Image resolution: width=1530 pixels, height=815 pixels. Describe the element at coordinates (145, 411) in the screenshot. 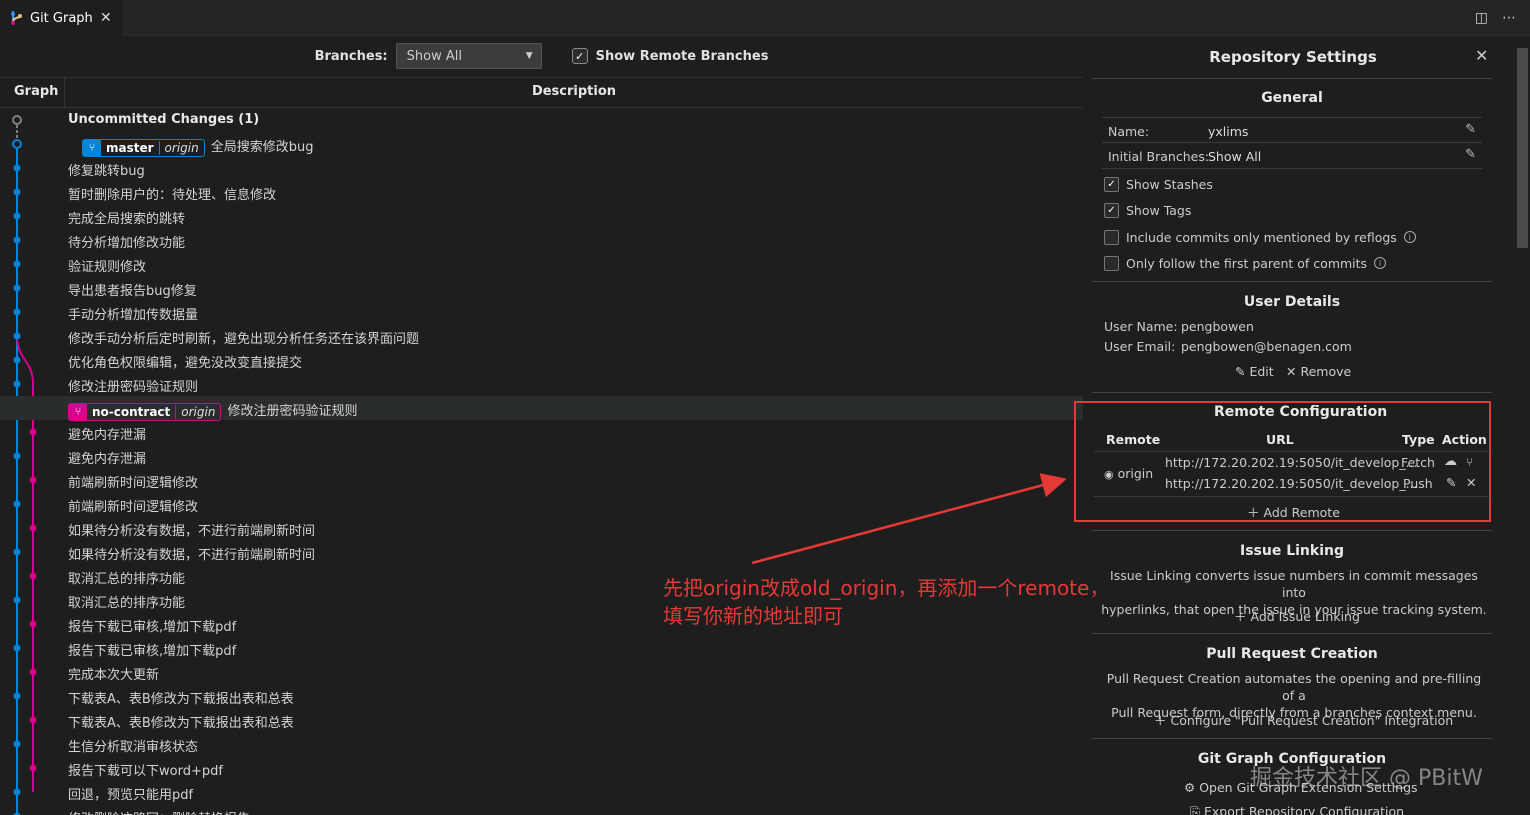

I see `branch-label: ⑂ no-contract origin` at that location.